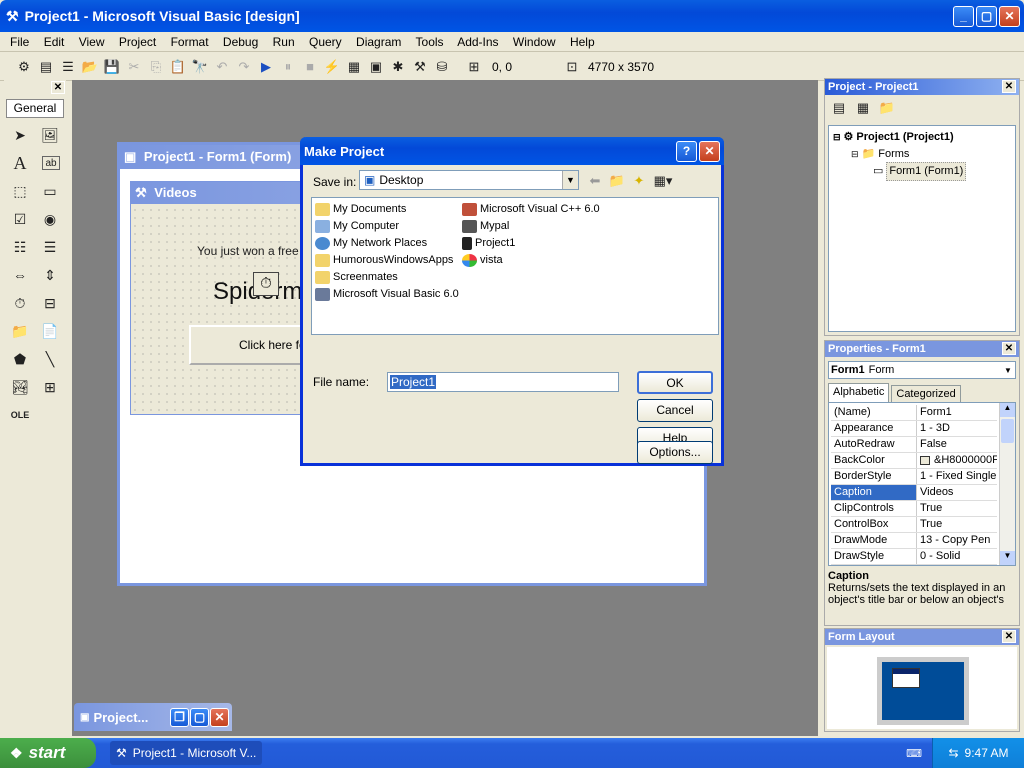 This screenshot has width=1024, height=768. I want to click on textbox-tool-icon: ab, so click(51, 163).